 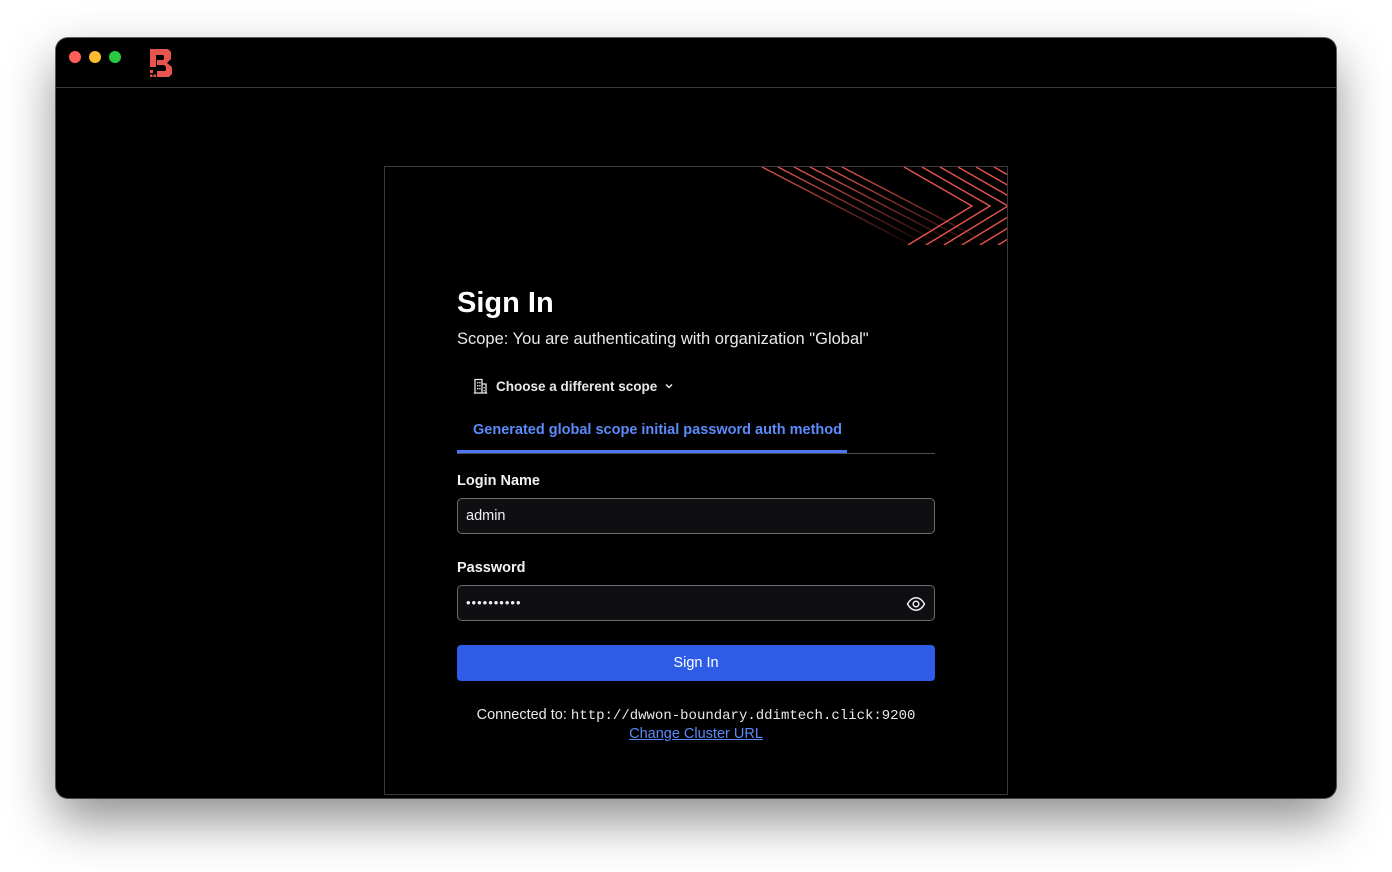 I want to click on title-bar, so click(x=696, y=63).